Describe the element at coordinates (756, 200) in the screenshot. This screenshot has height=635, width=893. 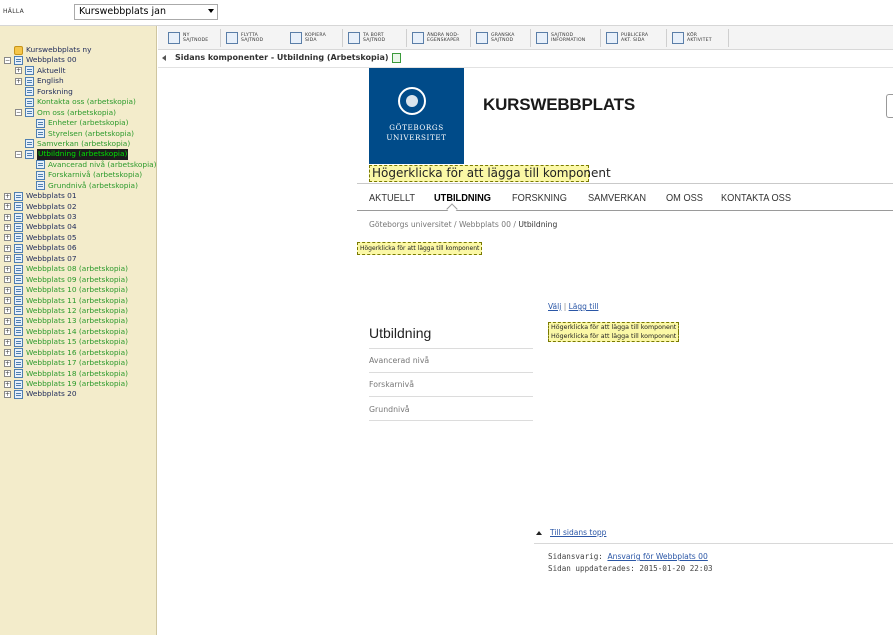
I see `nav-item: KONTAKTA OSS` at that location.